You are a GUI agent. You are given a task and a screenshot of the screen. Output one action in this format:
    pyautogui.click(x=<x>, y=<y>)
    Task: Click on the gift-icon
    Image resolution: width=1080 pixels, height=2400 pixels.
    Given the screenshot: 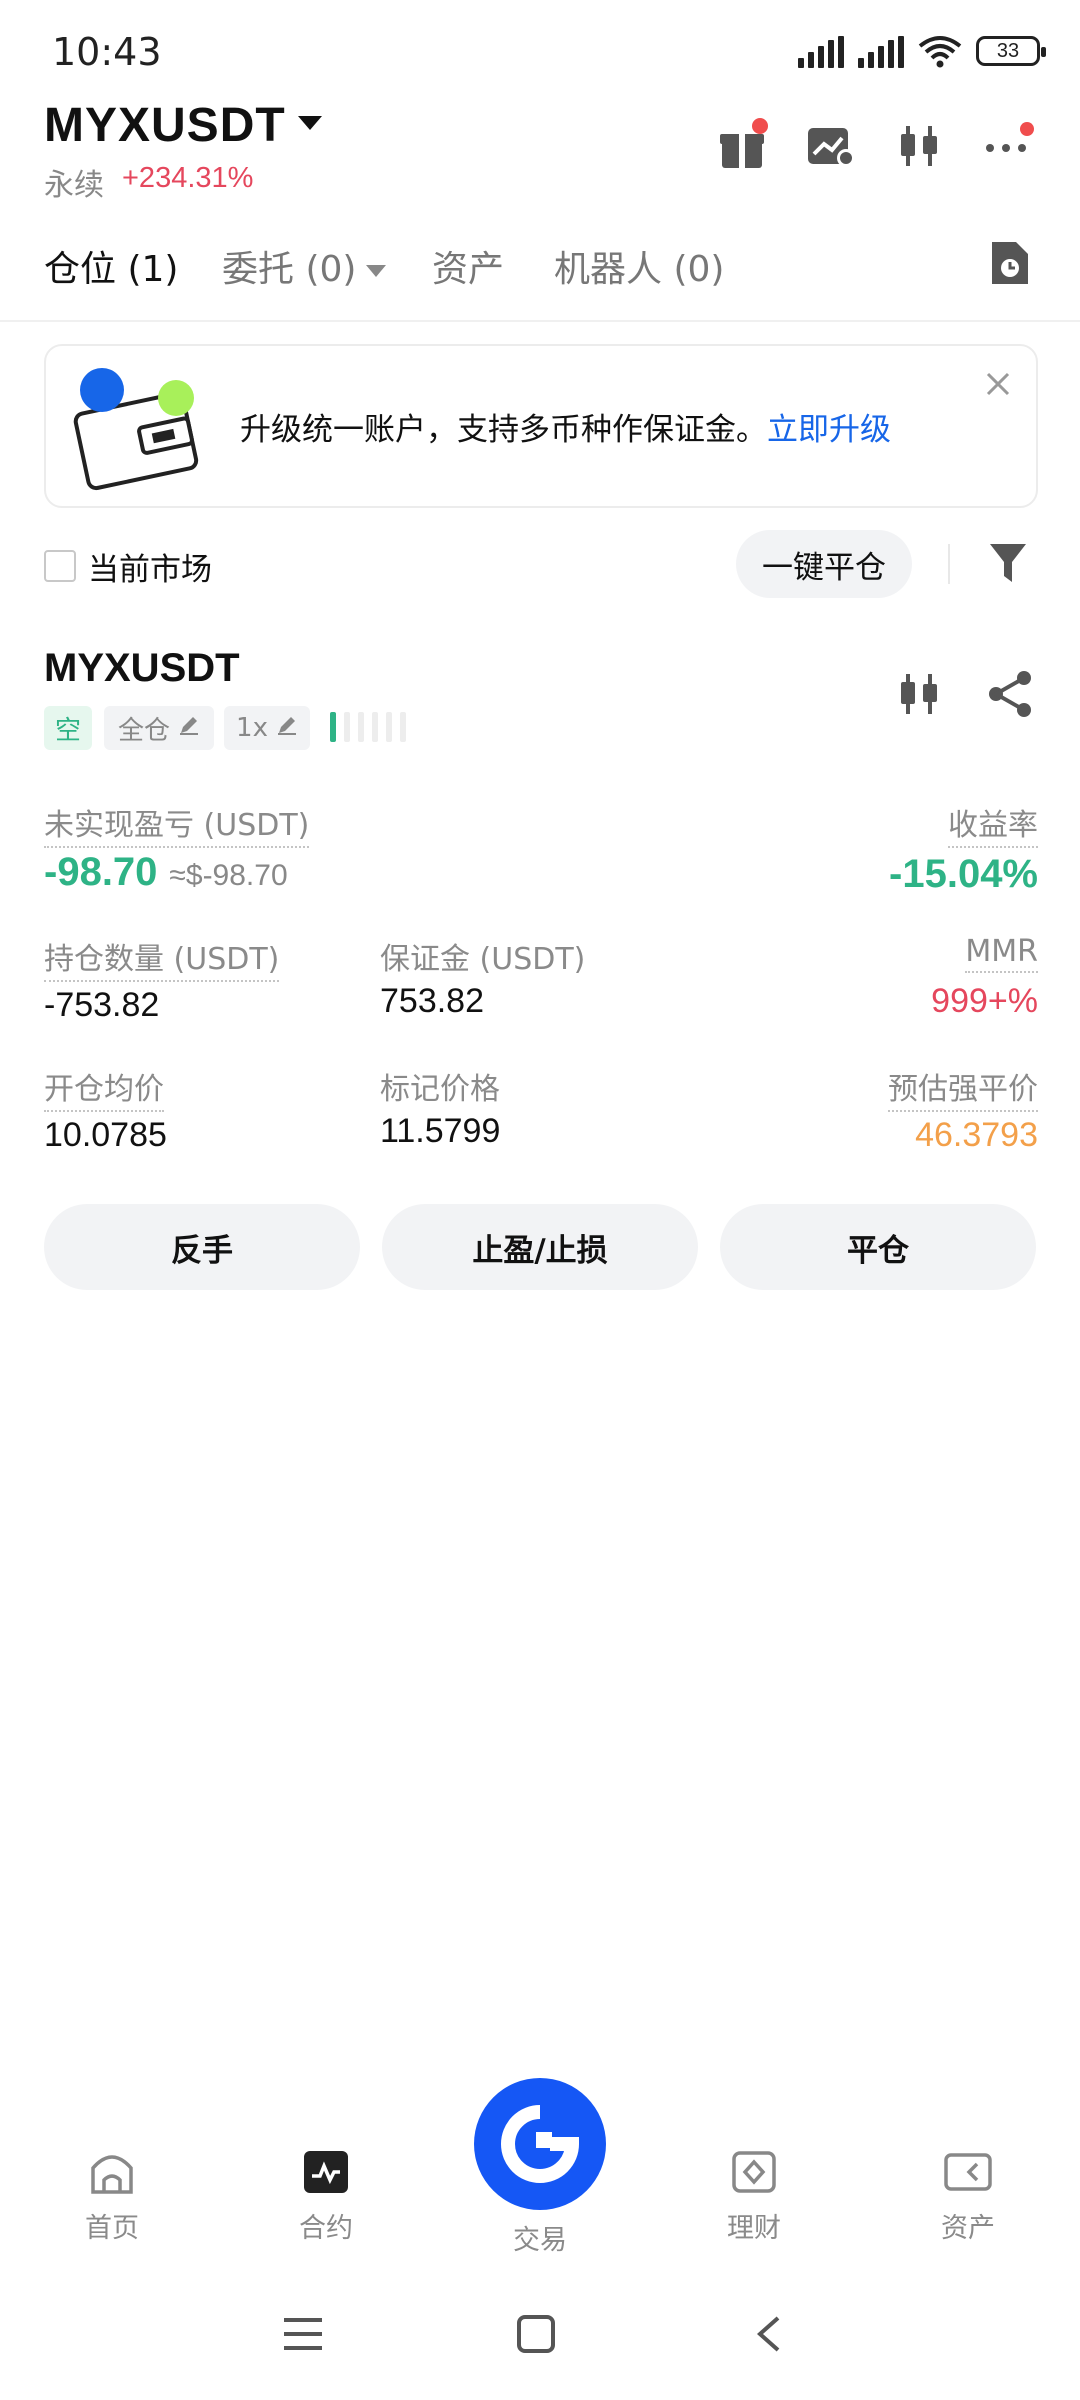 What is the action you would take?
    pyautogui.click(x=743, y=144)
    